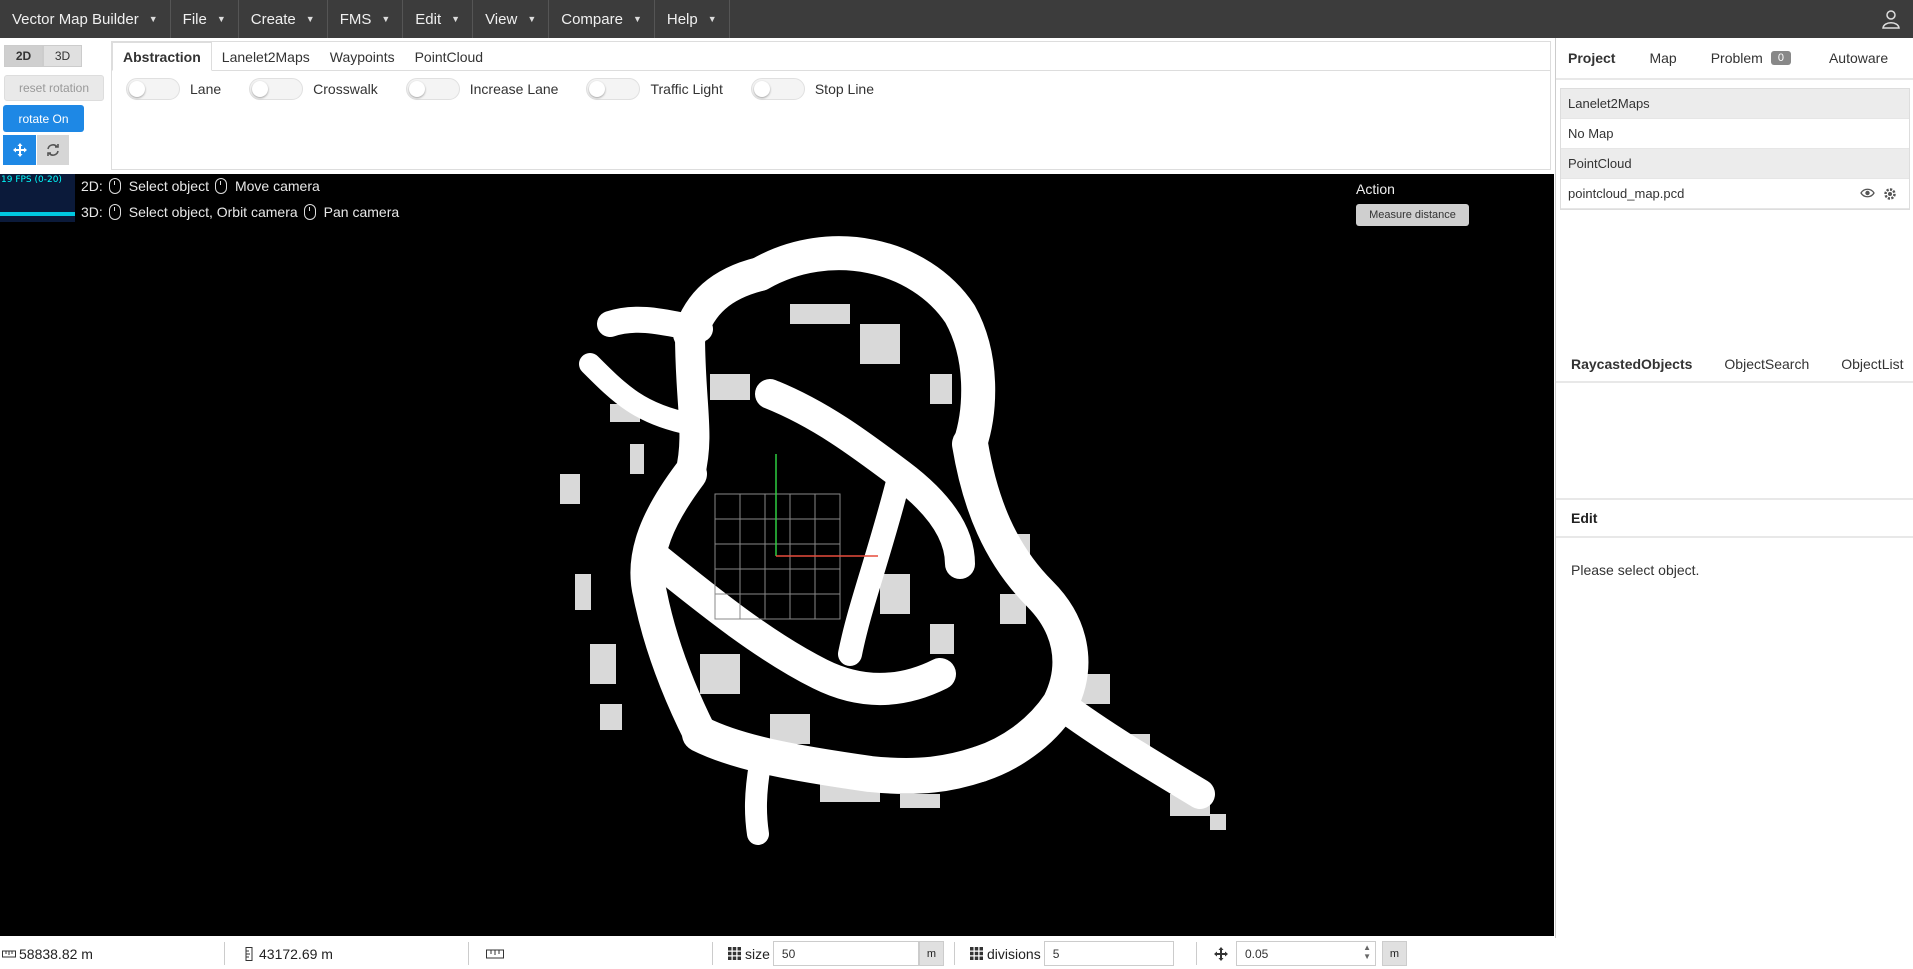 Image resolution: width=1913 pixels, height=969 pixels. Describe the element at coordinates (205, 19) in the screenshot. I see `menu-file: File ▼` at that location.